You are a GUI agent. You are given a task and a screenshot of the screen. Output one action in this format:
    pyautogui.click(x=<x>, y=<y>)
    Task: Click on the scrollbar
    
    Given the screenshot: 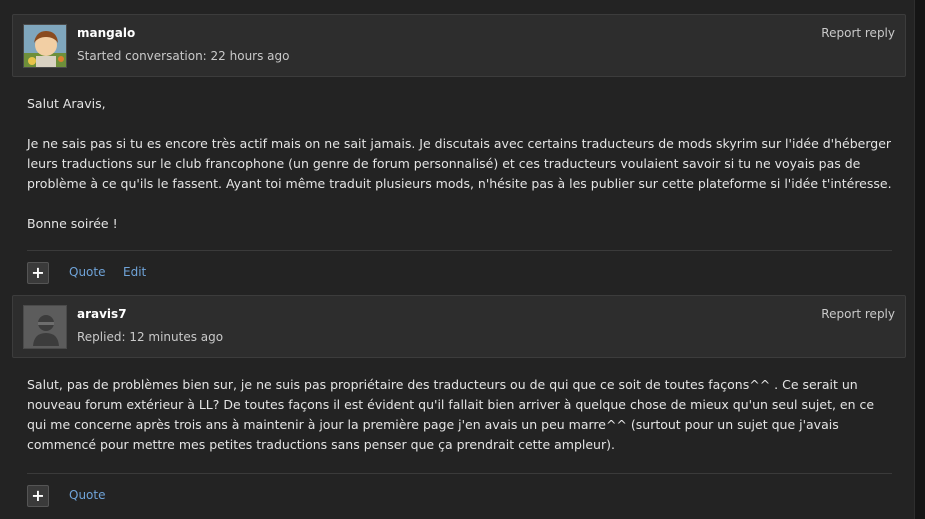 What is the action you would take?
    pyautogui.click(x=920, y=259)
    